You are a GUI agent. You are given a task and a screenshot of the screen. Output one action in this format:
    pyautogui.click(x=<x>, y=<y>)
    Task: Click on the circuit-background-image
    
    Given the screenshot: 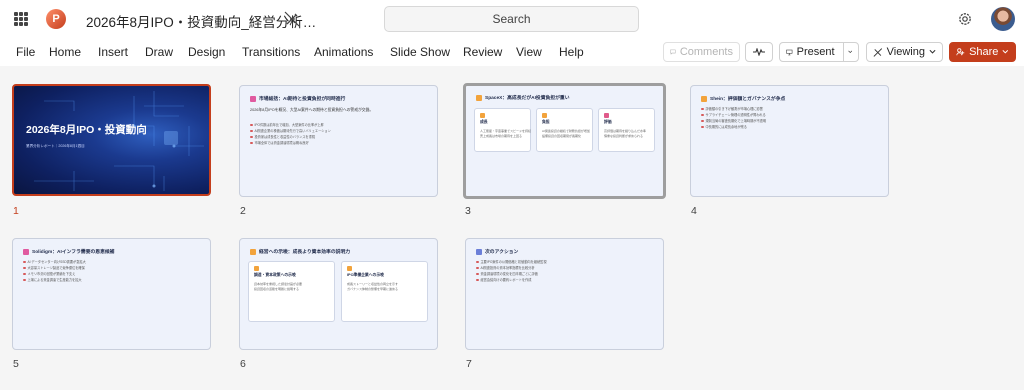 What is the action you would take?
    pyautogui.click(x=119, y=141)
    